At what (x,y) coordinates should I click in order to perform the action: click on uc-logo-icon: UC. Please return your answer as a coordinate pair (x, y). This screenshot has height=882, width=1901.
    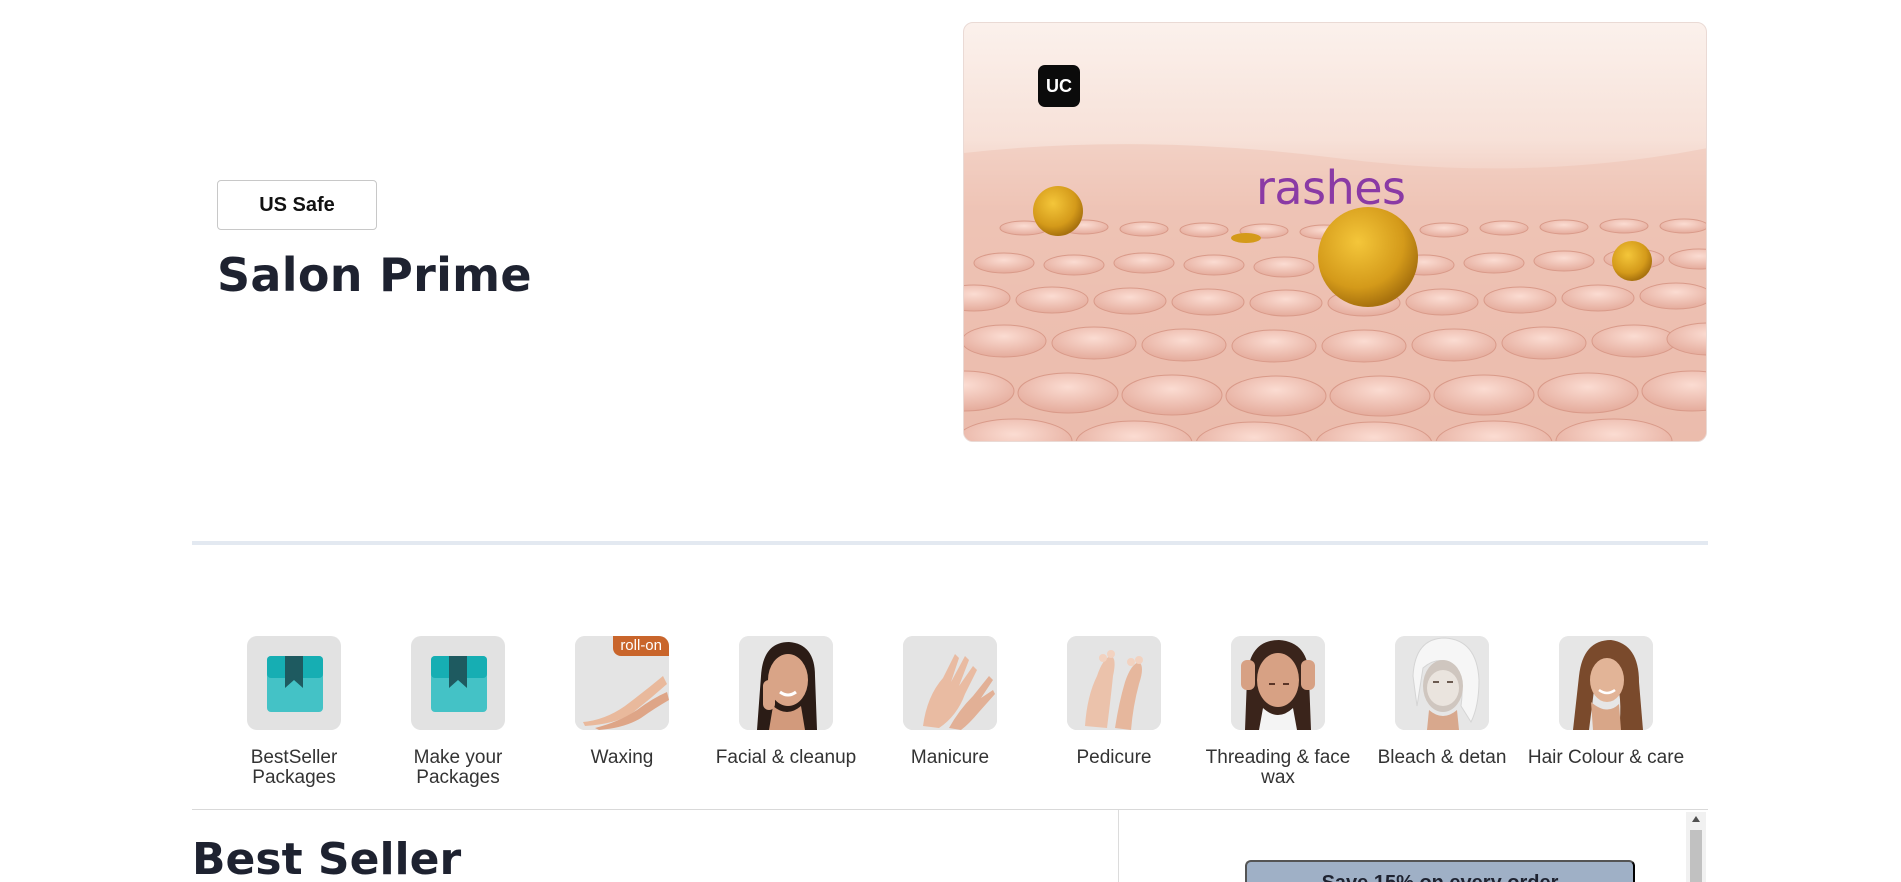
    Looking at the image, I should click on (1059, 86).